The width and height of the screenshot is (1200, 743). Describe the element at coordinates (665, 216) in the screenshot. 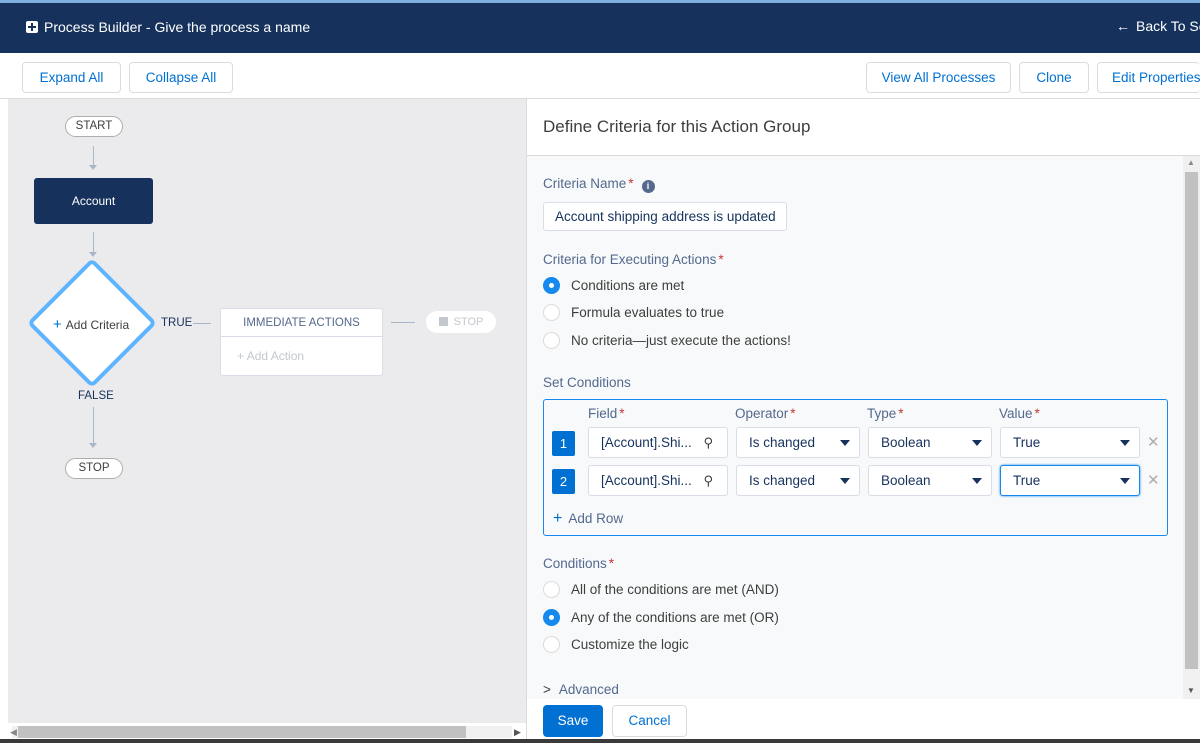

I see `criteria-name-input: Account shipping address is updated` at that location.